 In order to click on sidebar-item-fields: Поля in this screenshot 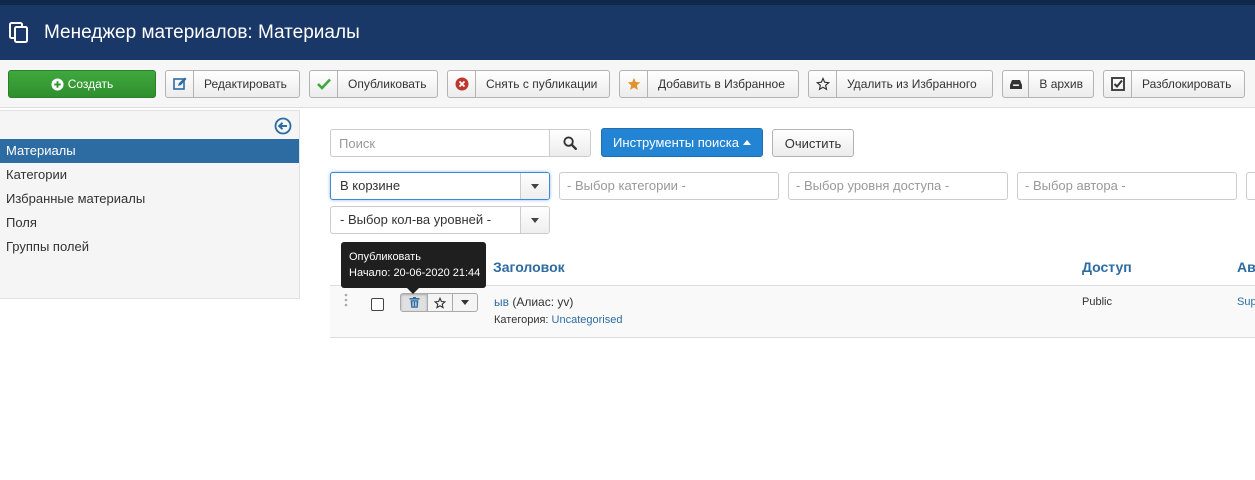, I will do `click(149, 223)`.